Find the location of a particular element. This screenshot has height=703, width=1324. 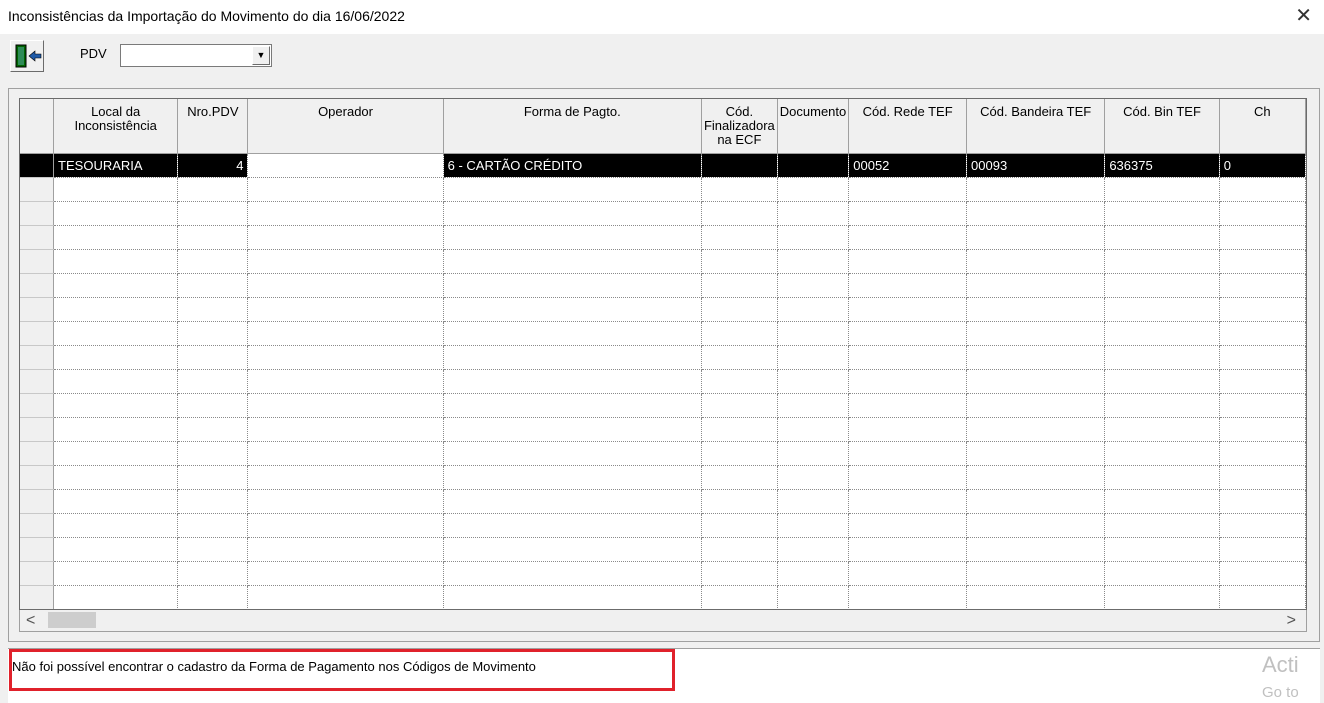

horizontal-scrollbar: < > is located at coordinates (663, 621).